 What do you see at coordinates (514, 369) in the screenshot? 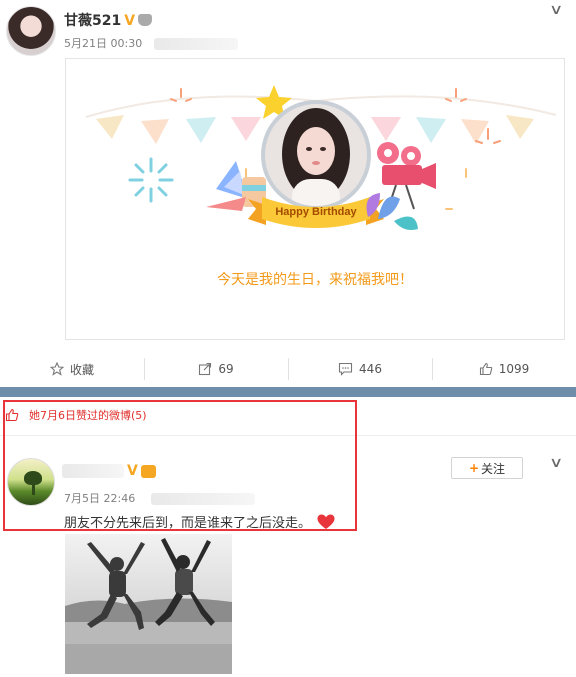
I see `like-count: 1099` at bounding box center [514, 369].